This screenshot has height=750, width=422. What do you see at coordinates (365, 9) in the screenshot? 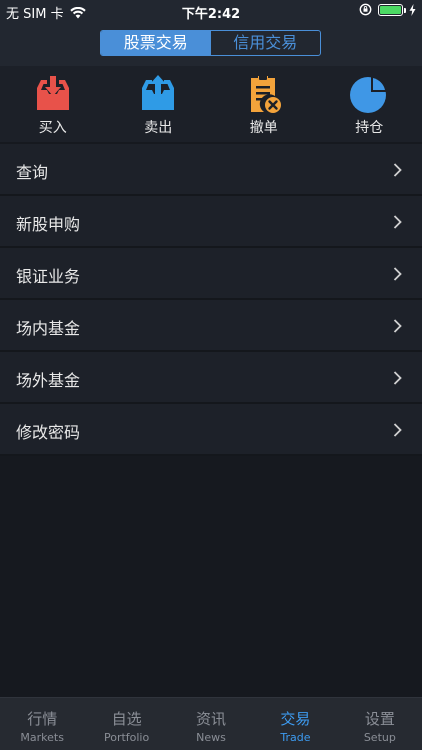
I see `rotation-lock-icon` at bounding box center [365, 9].